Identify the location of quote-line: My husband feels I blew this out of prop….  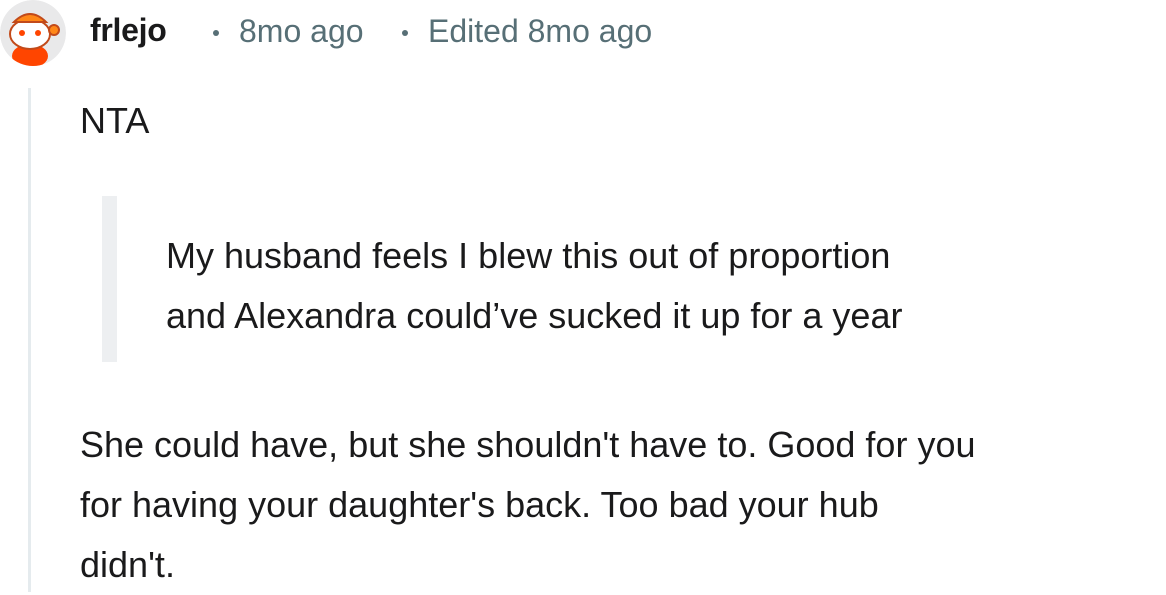
(528, 255).